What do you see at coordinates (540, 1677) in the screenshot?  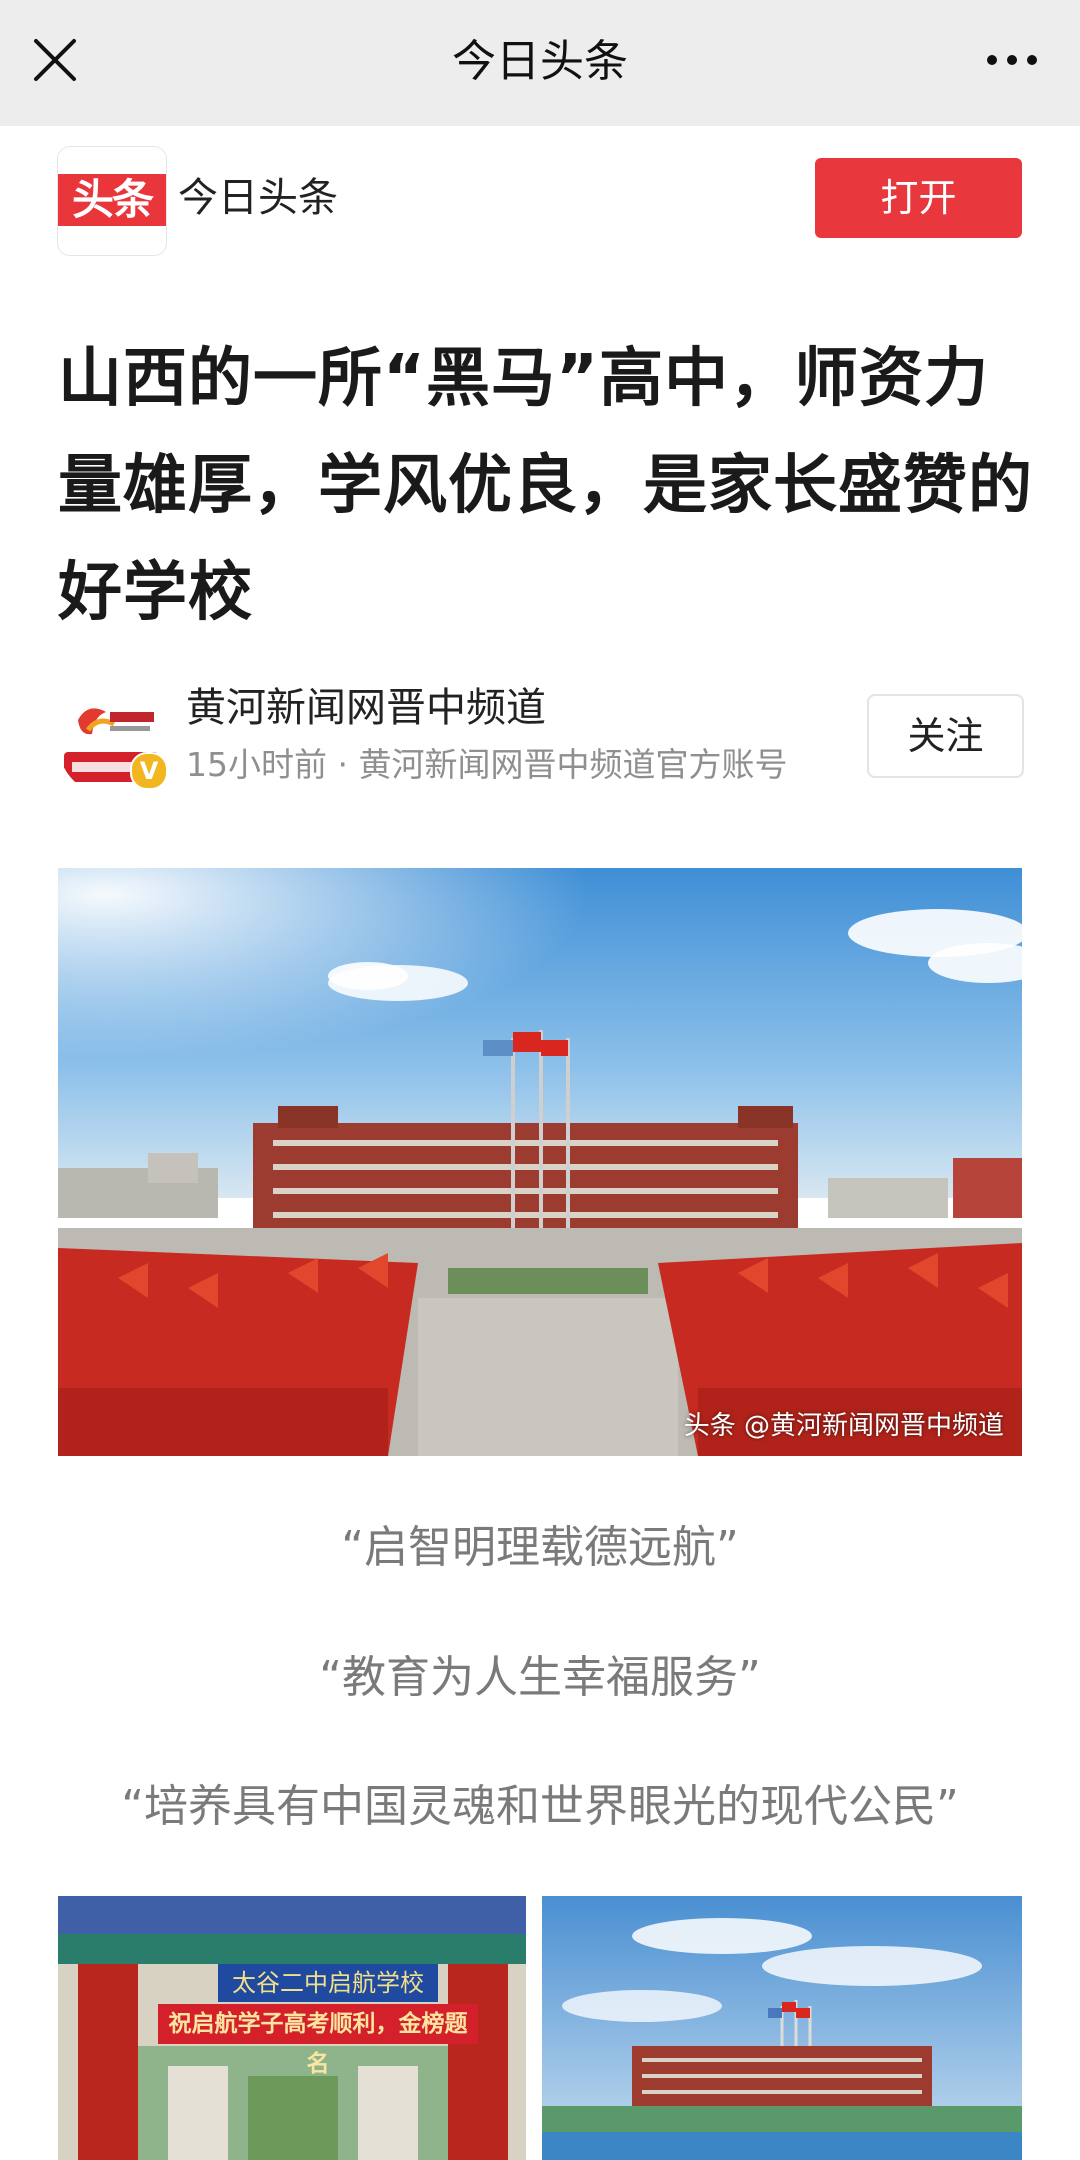 I see `quote-line: “教育为人生幸福服务”` at bounding box center [540, 1677].